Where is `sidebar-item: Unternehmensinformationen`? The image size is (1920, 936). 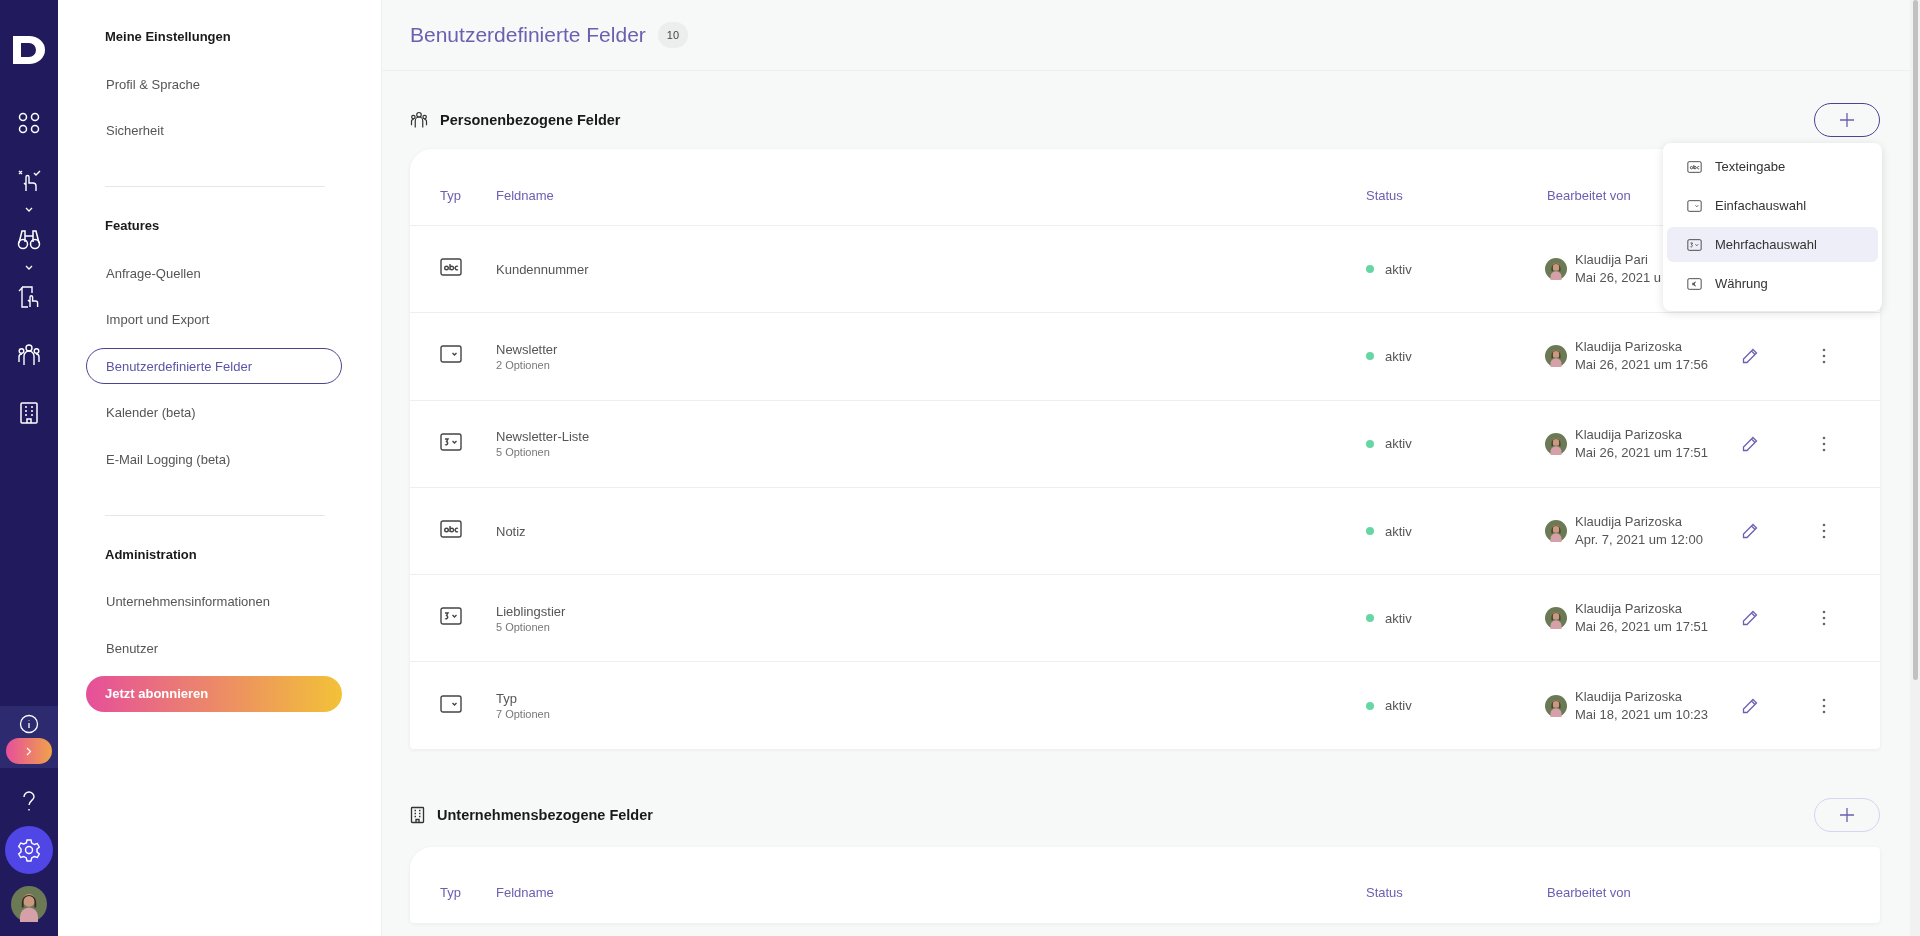 sidebar-item: Unternehmensinformationen is located at coordinates (214, 601).